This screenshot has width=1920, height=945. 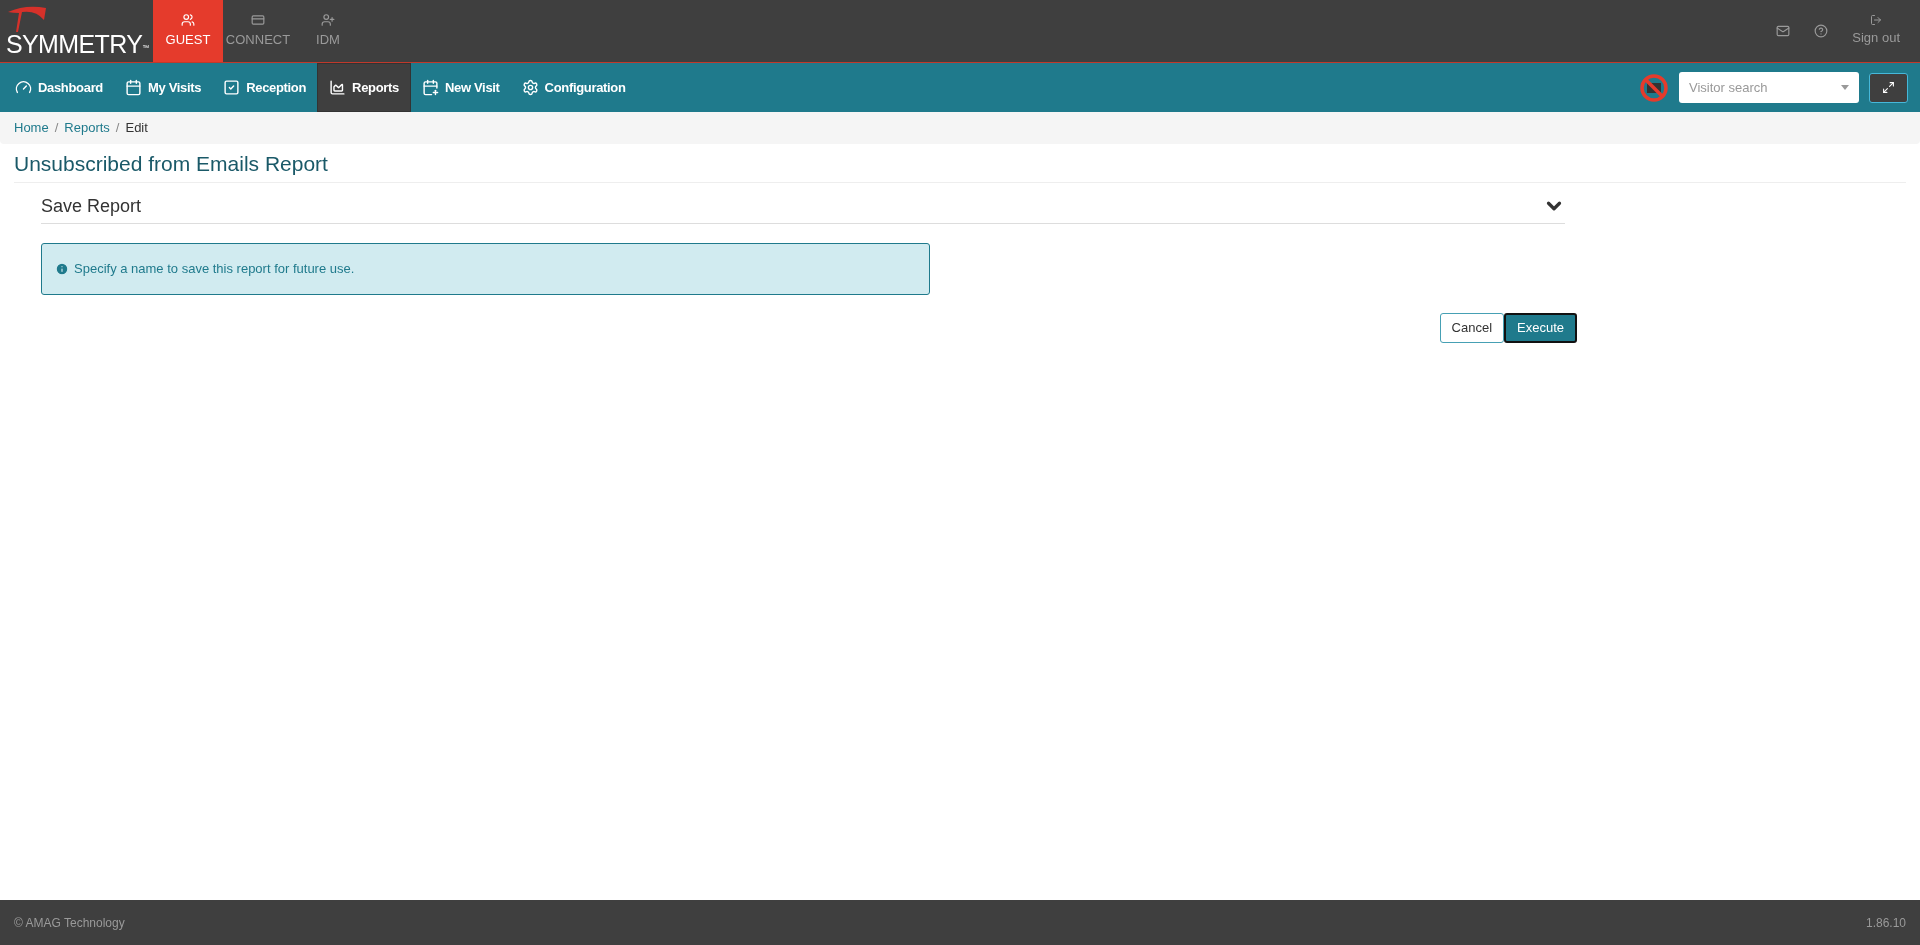 What do you see at coordinates (960, 165) in the screenshot?
I see `page-title: Unsubscribed from Emails Report` at bounding box center [960, 165].